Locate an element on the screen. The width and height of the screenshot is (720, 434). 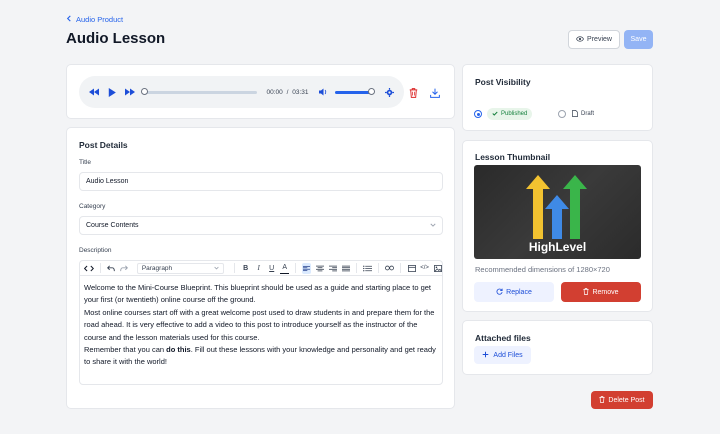
breadcrumb: Audio Product is located at coordinates (94, 19).